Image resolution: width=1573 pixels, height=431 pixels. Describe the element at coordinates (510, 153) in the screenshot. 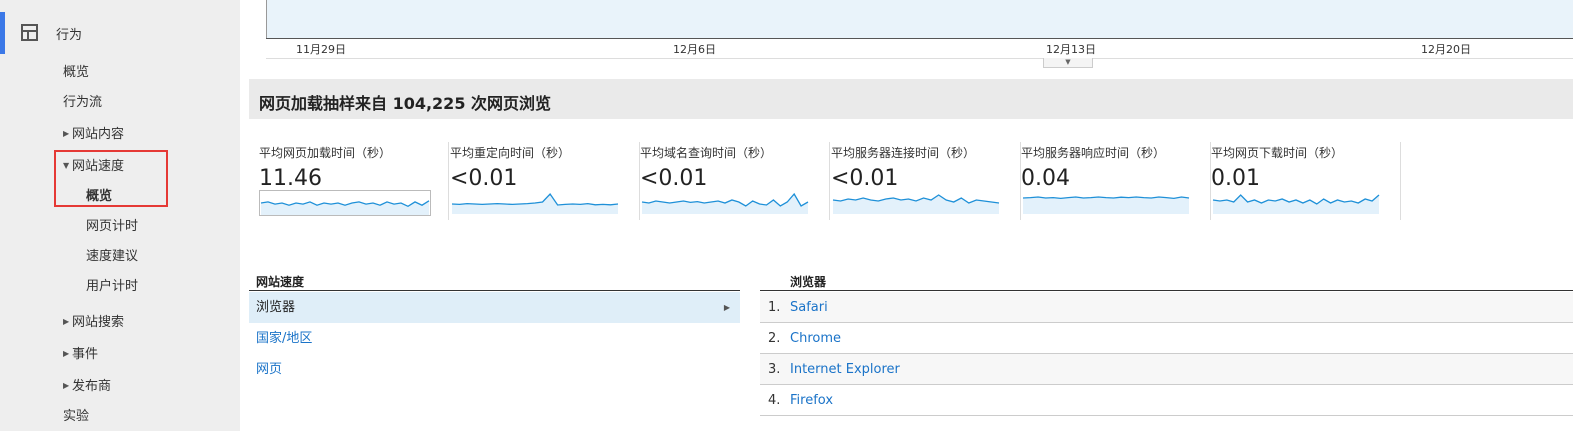

I see `metric-label: 平均重定向时间（秒）` at that location.